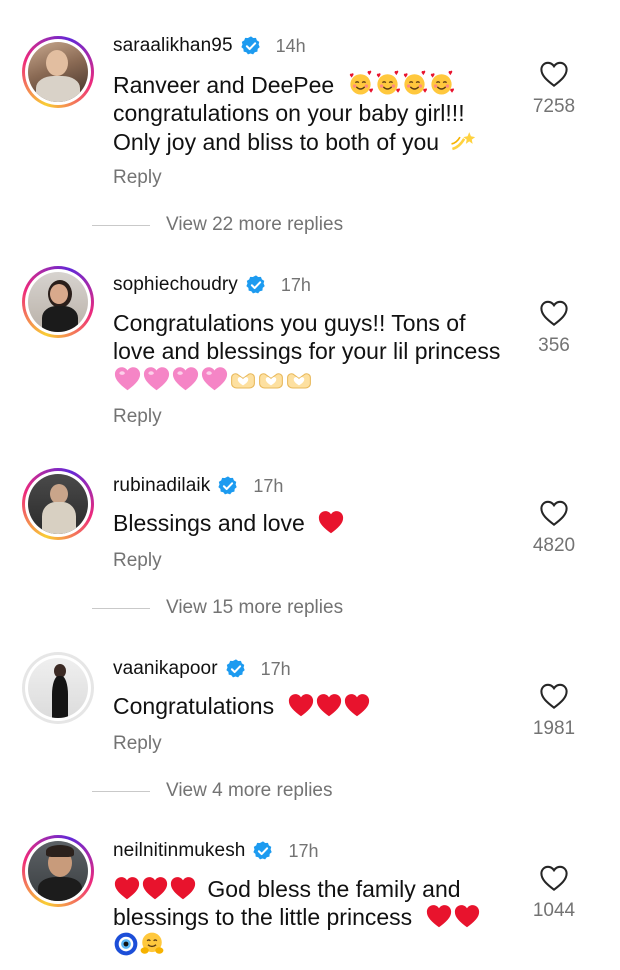 Image resolution: width=620 pixels, height=970 pixels. Describe the element at coordinates (554, 89) in the screenshot. I see `like-group: 7258` at that location.